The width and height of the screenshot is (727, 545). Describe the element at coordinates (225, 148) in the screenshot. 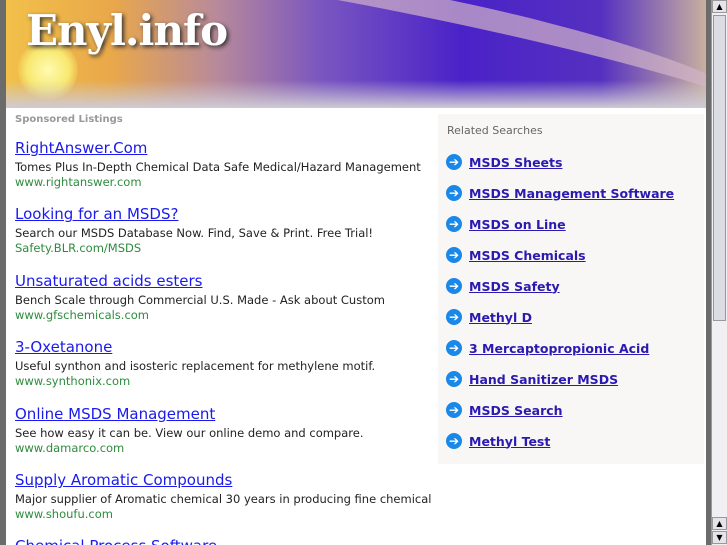

I see `listing-title-link: RightAnswer.Com` at that location.